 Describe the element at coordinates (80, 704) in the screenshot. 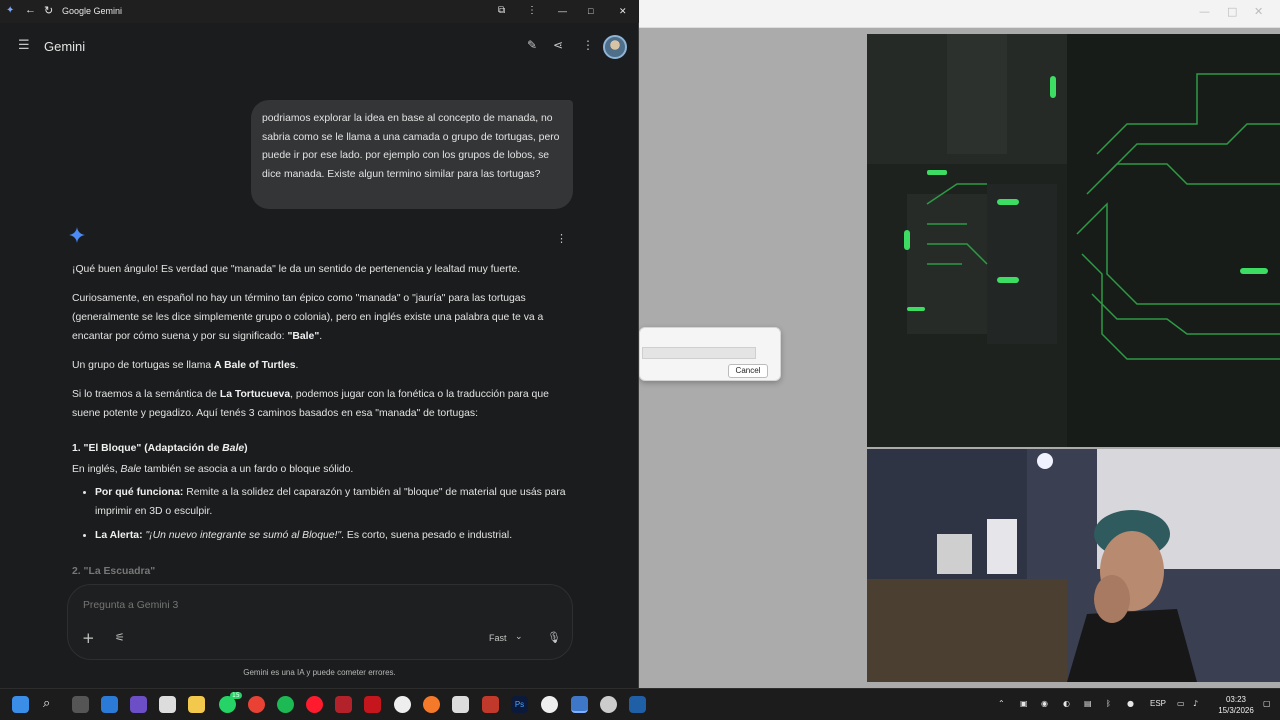

I see `task-view-icon` at that location.